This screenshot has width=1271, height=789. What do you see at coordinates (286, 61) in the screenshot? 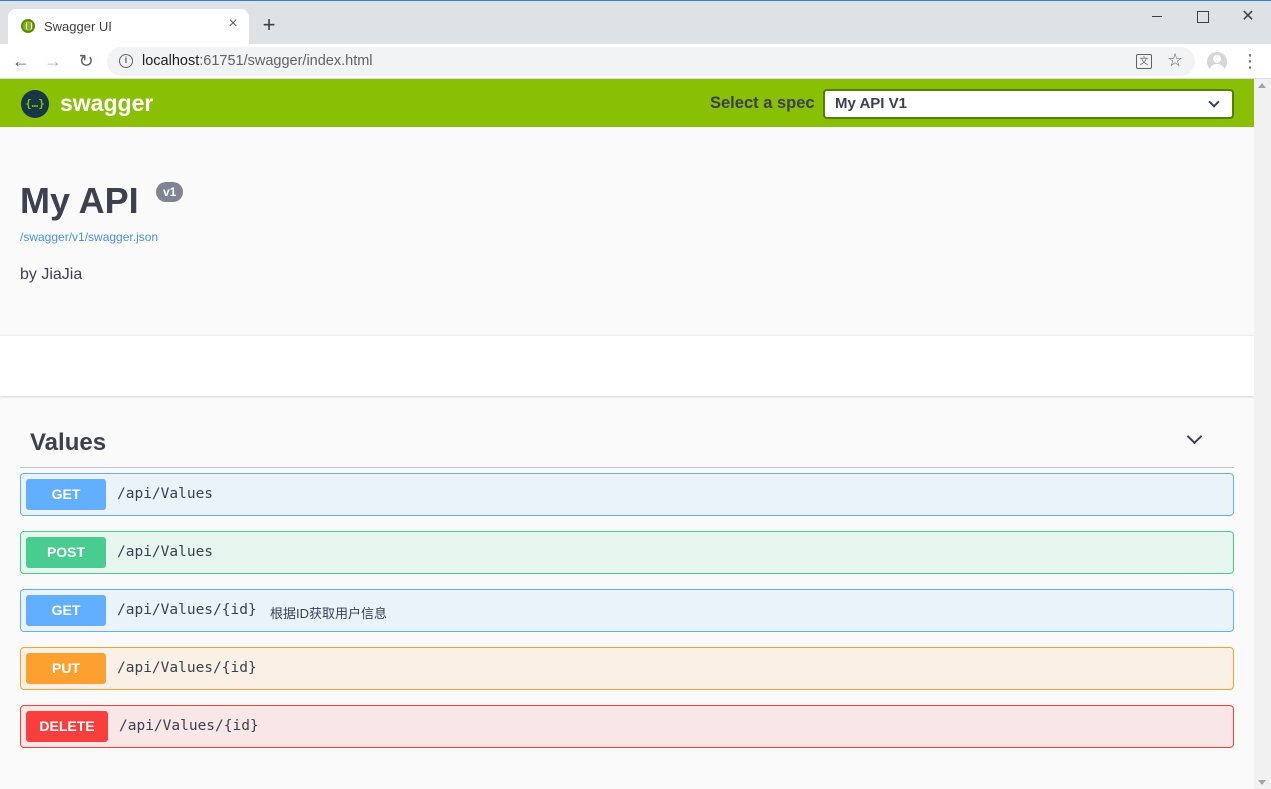
I see `url-path: :61751/swagger/index.html` at bounding box center [286, 61].